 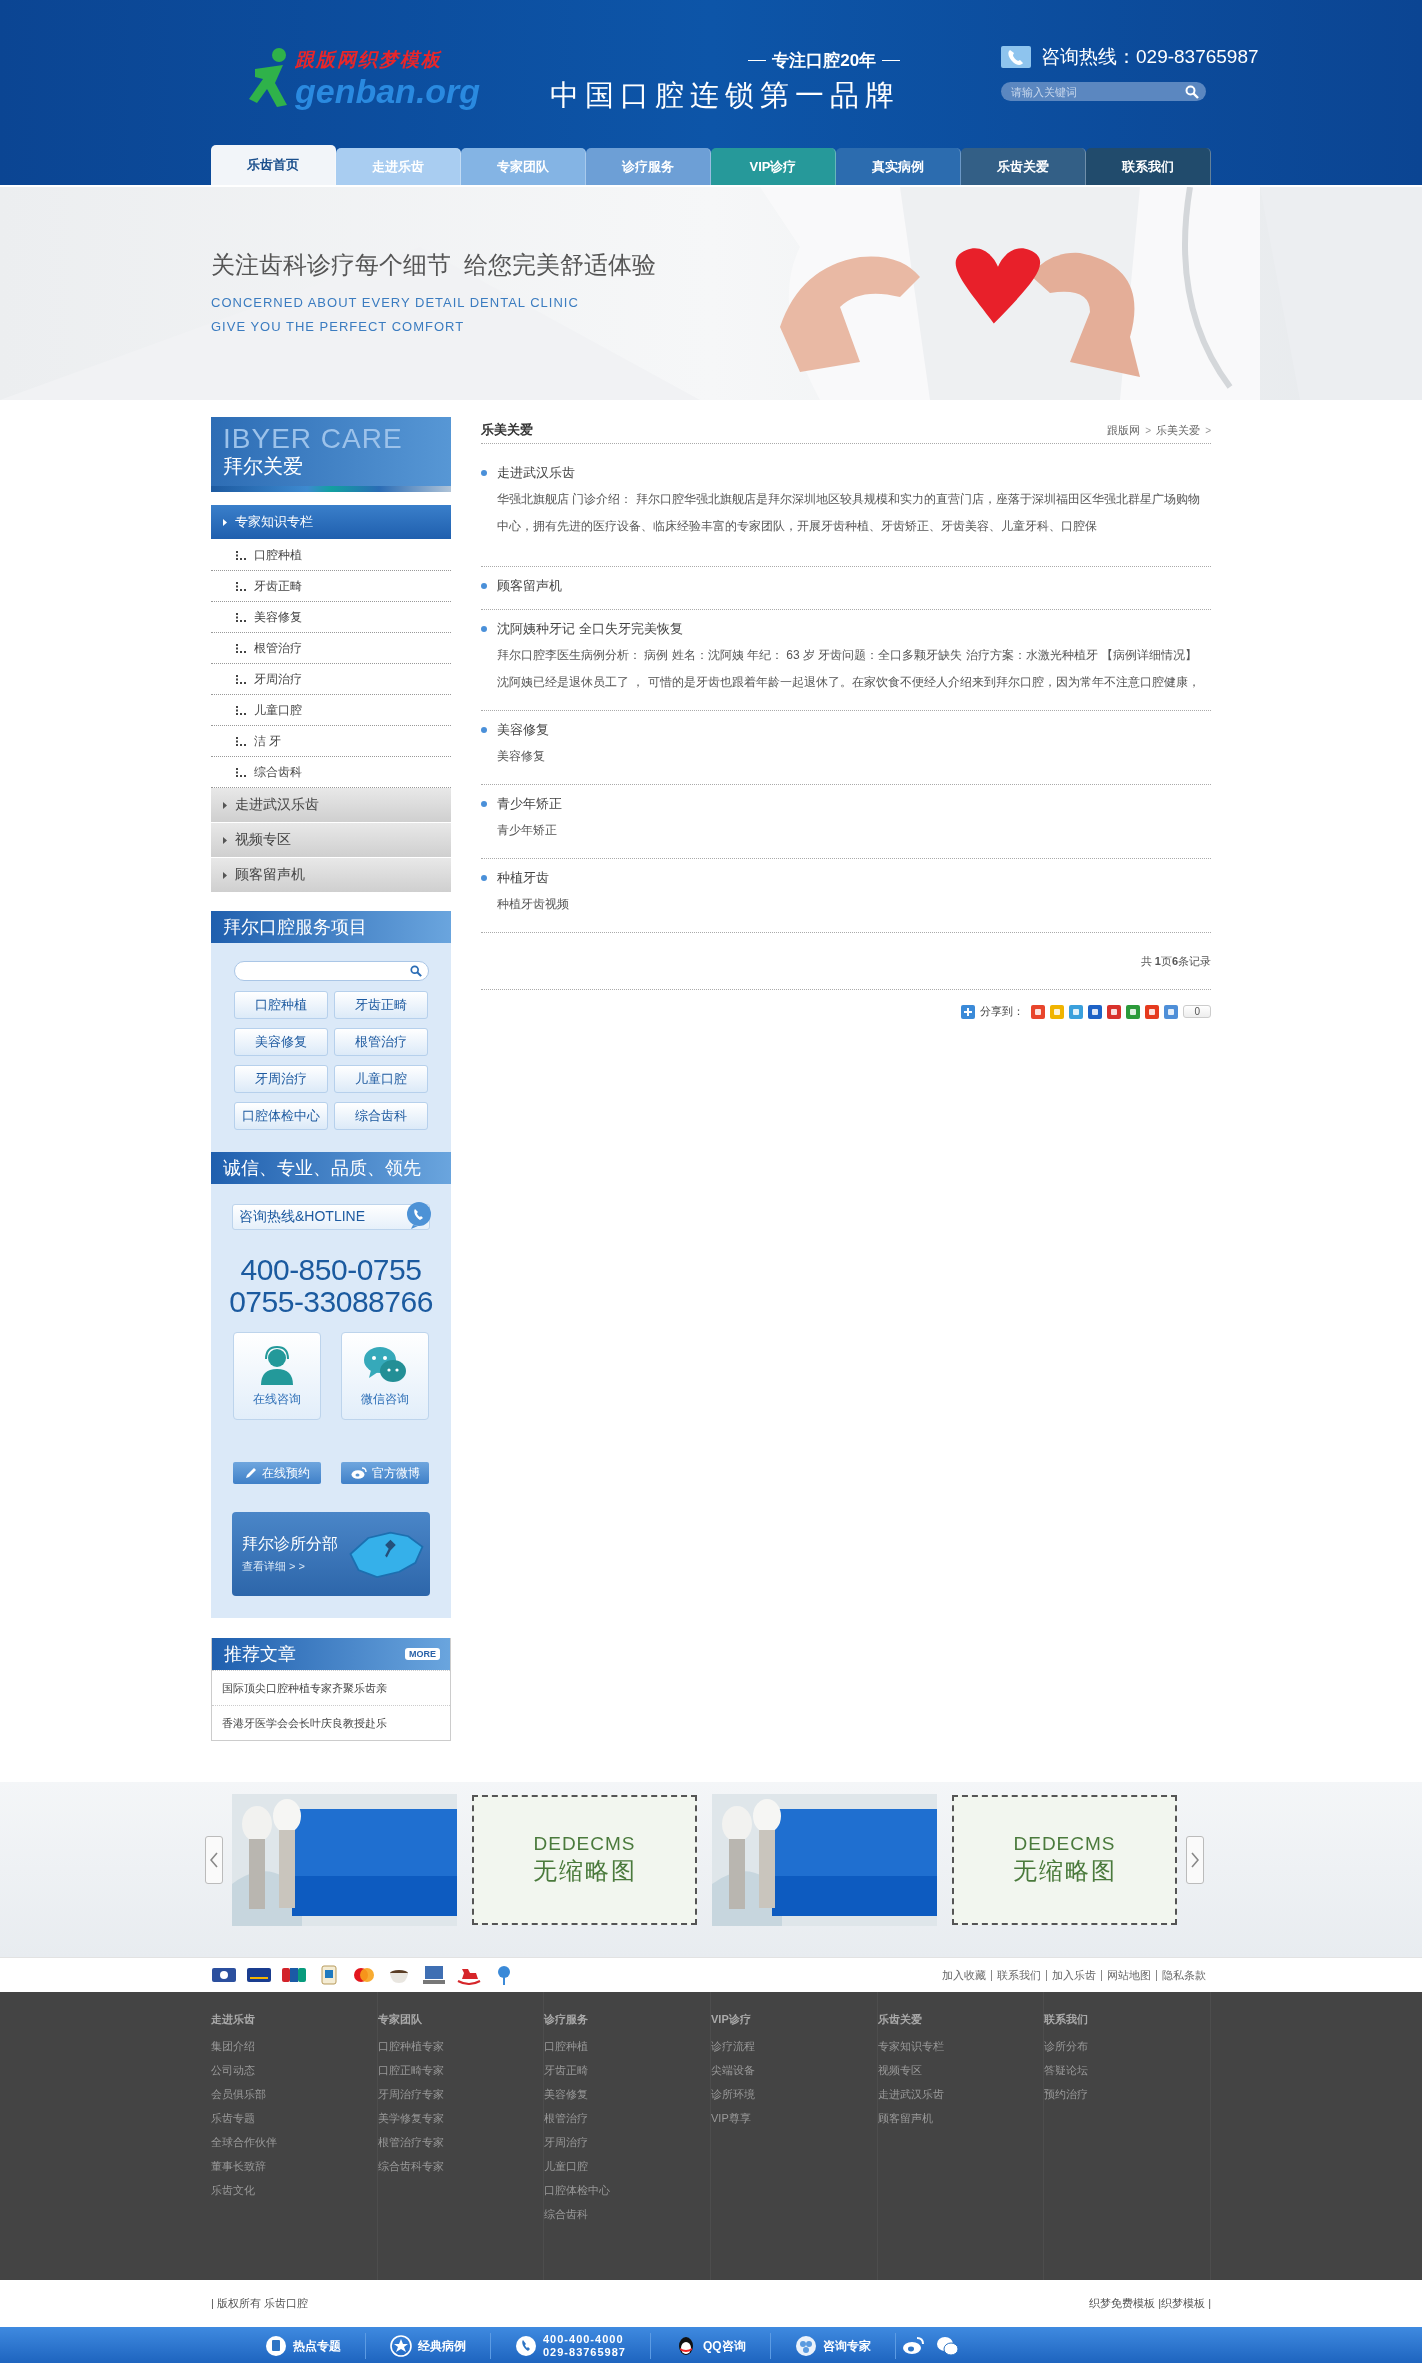 What do you see at coordinates (331, 555) in the screenshot?
I see `sidebar-subitem: 口腔种植` at bounding box center [331, 555].